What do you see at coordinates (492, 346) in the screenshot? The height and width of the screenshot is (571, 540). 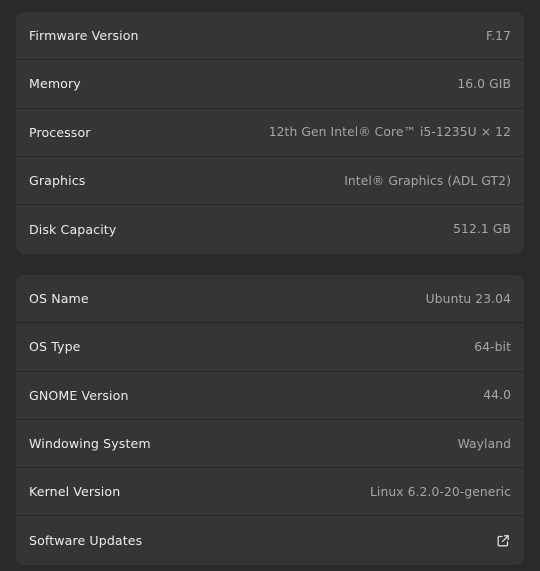 I see `os-type-value: 64-bit` at bounding box center [492, 346].